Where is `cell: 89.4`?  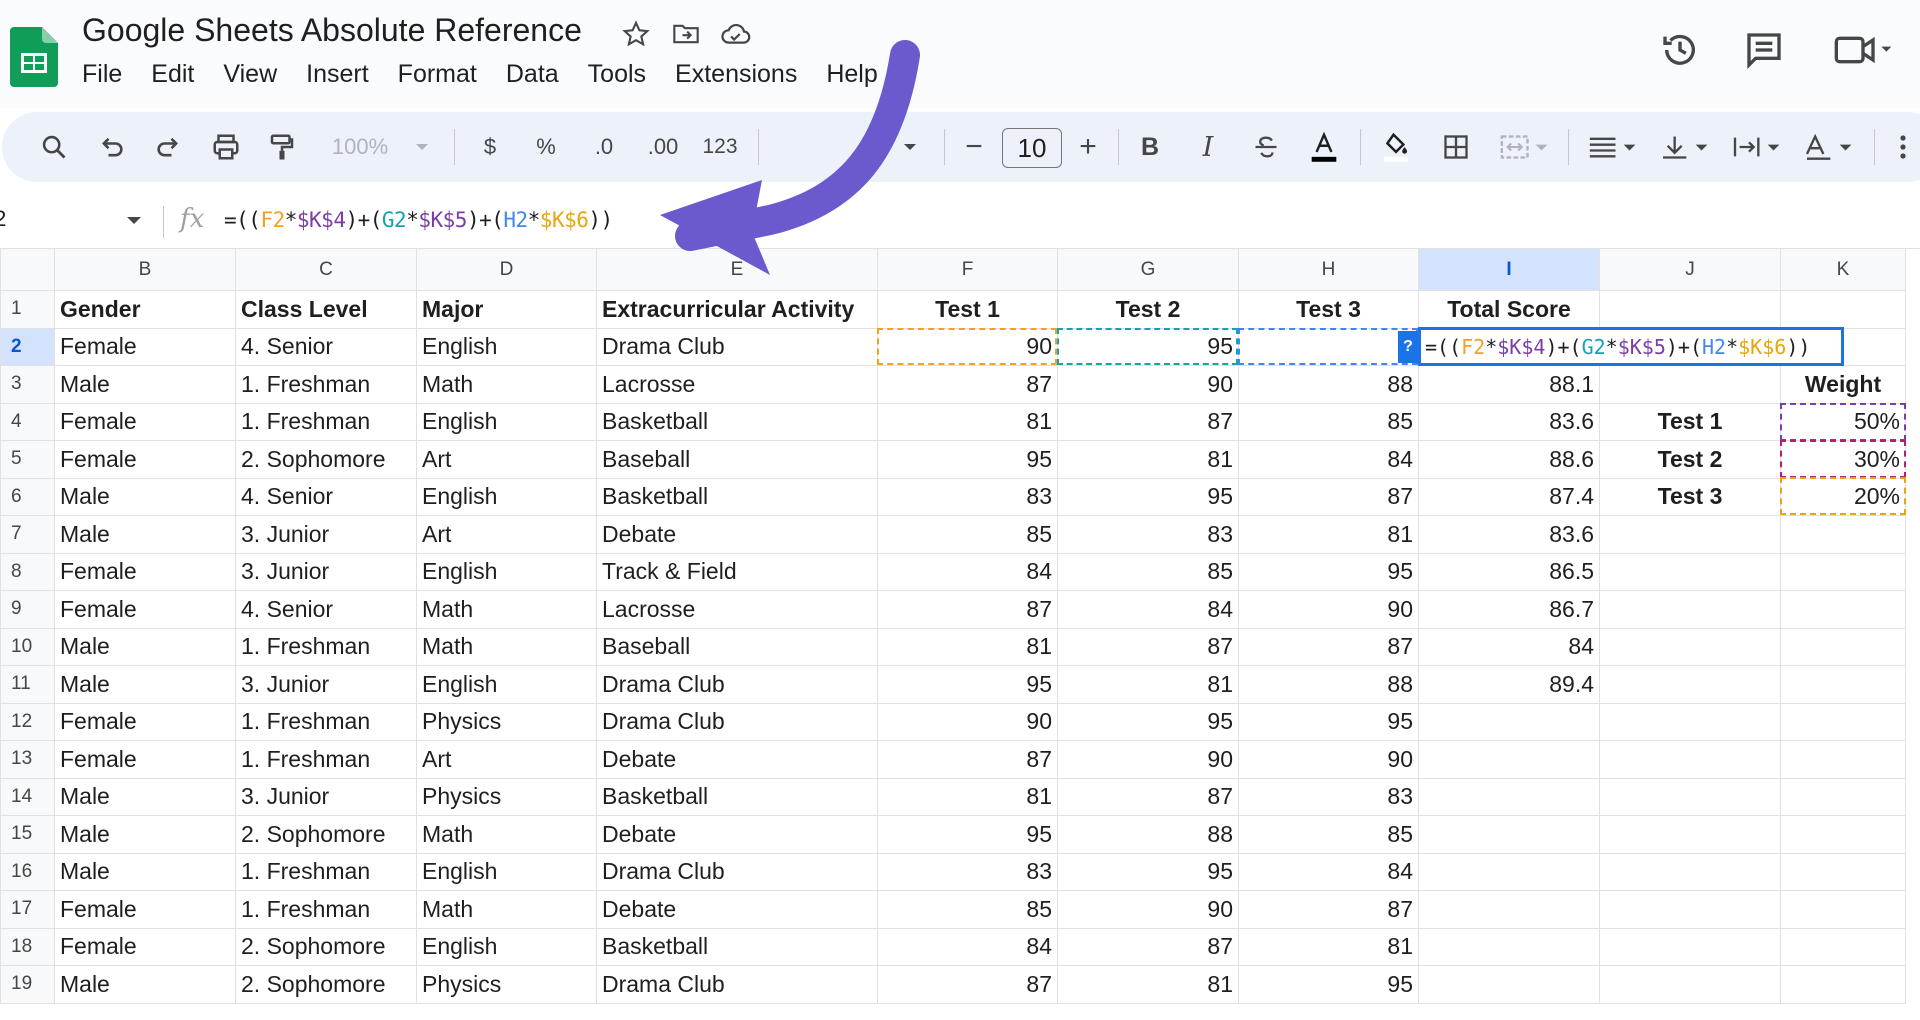
cell: 89.4 is located at coordinates (1509, 684).